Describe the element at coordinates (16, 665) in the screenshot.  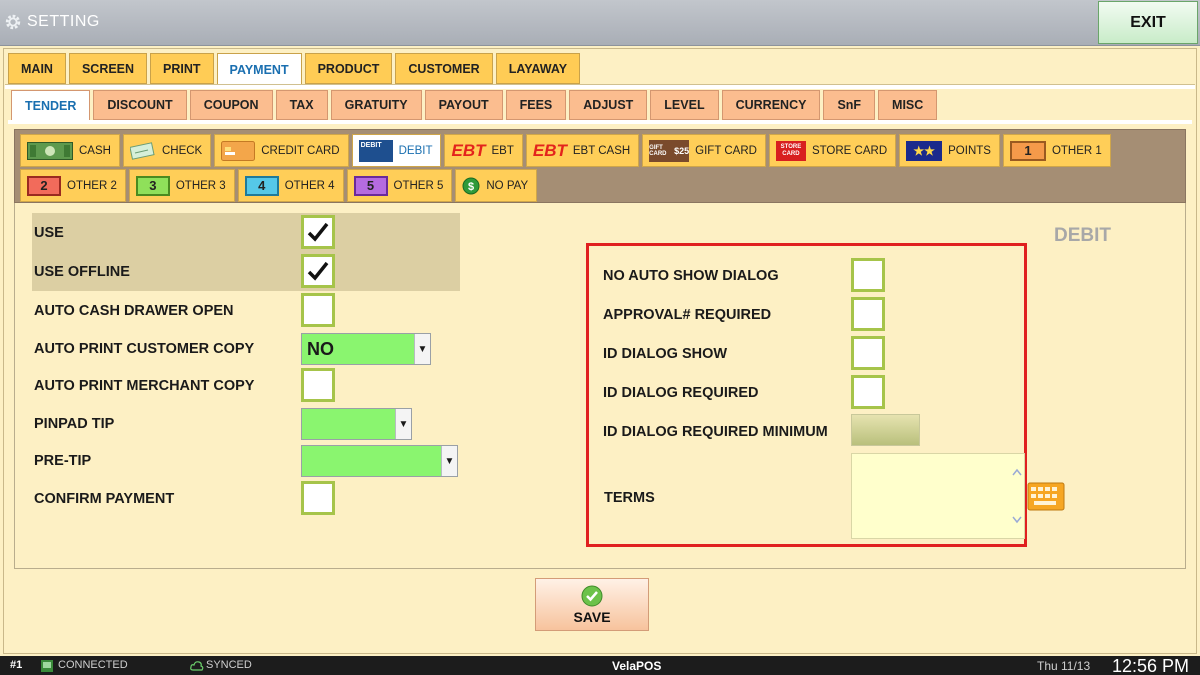
I see `terminal-number: #1` at that location.